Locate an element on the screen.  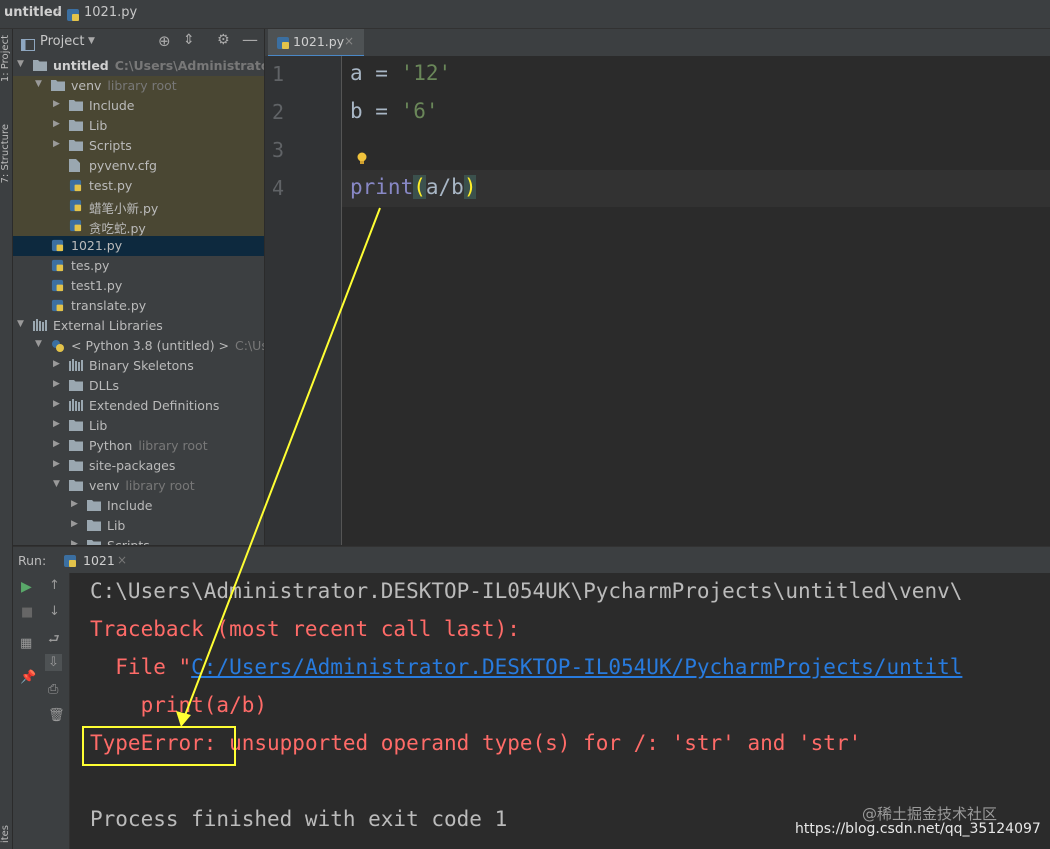
annotation-arrow-line is located at coordinates (282, 463).